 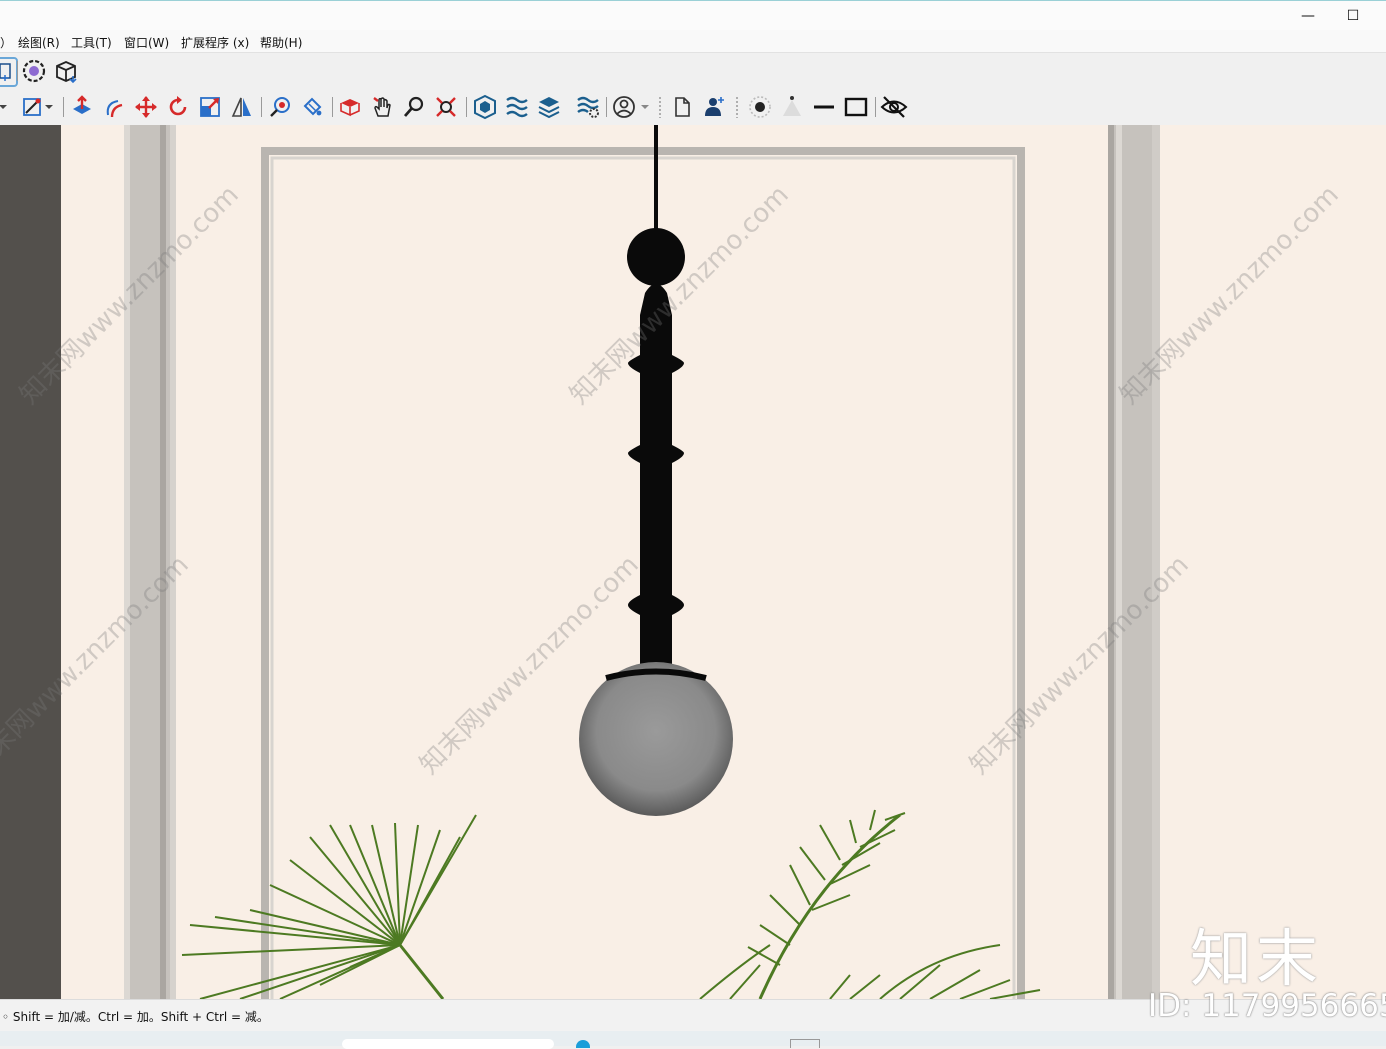 What do you see at coordinates (66, 71) in the screenshot?
I see `3d-warehouse-icon` at bounding box center [66, 71].